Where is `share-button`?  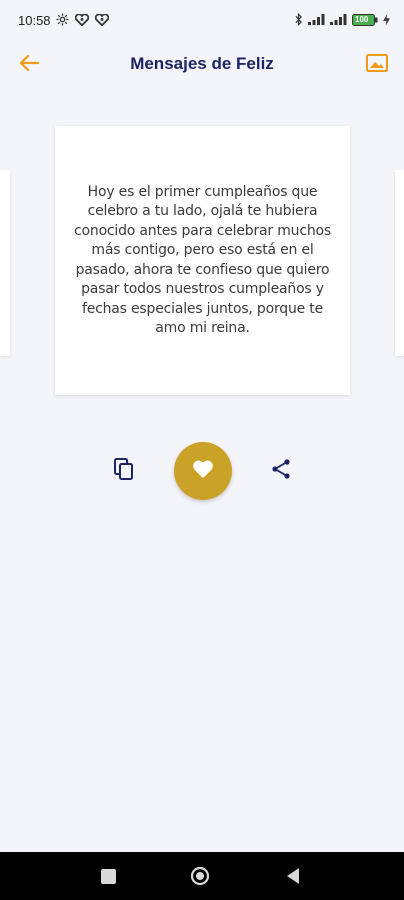 share-button is located at coordinates (281, 471).